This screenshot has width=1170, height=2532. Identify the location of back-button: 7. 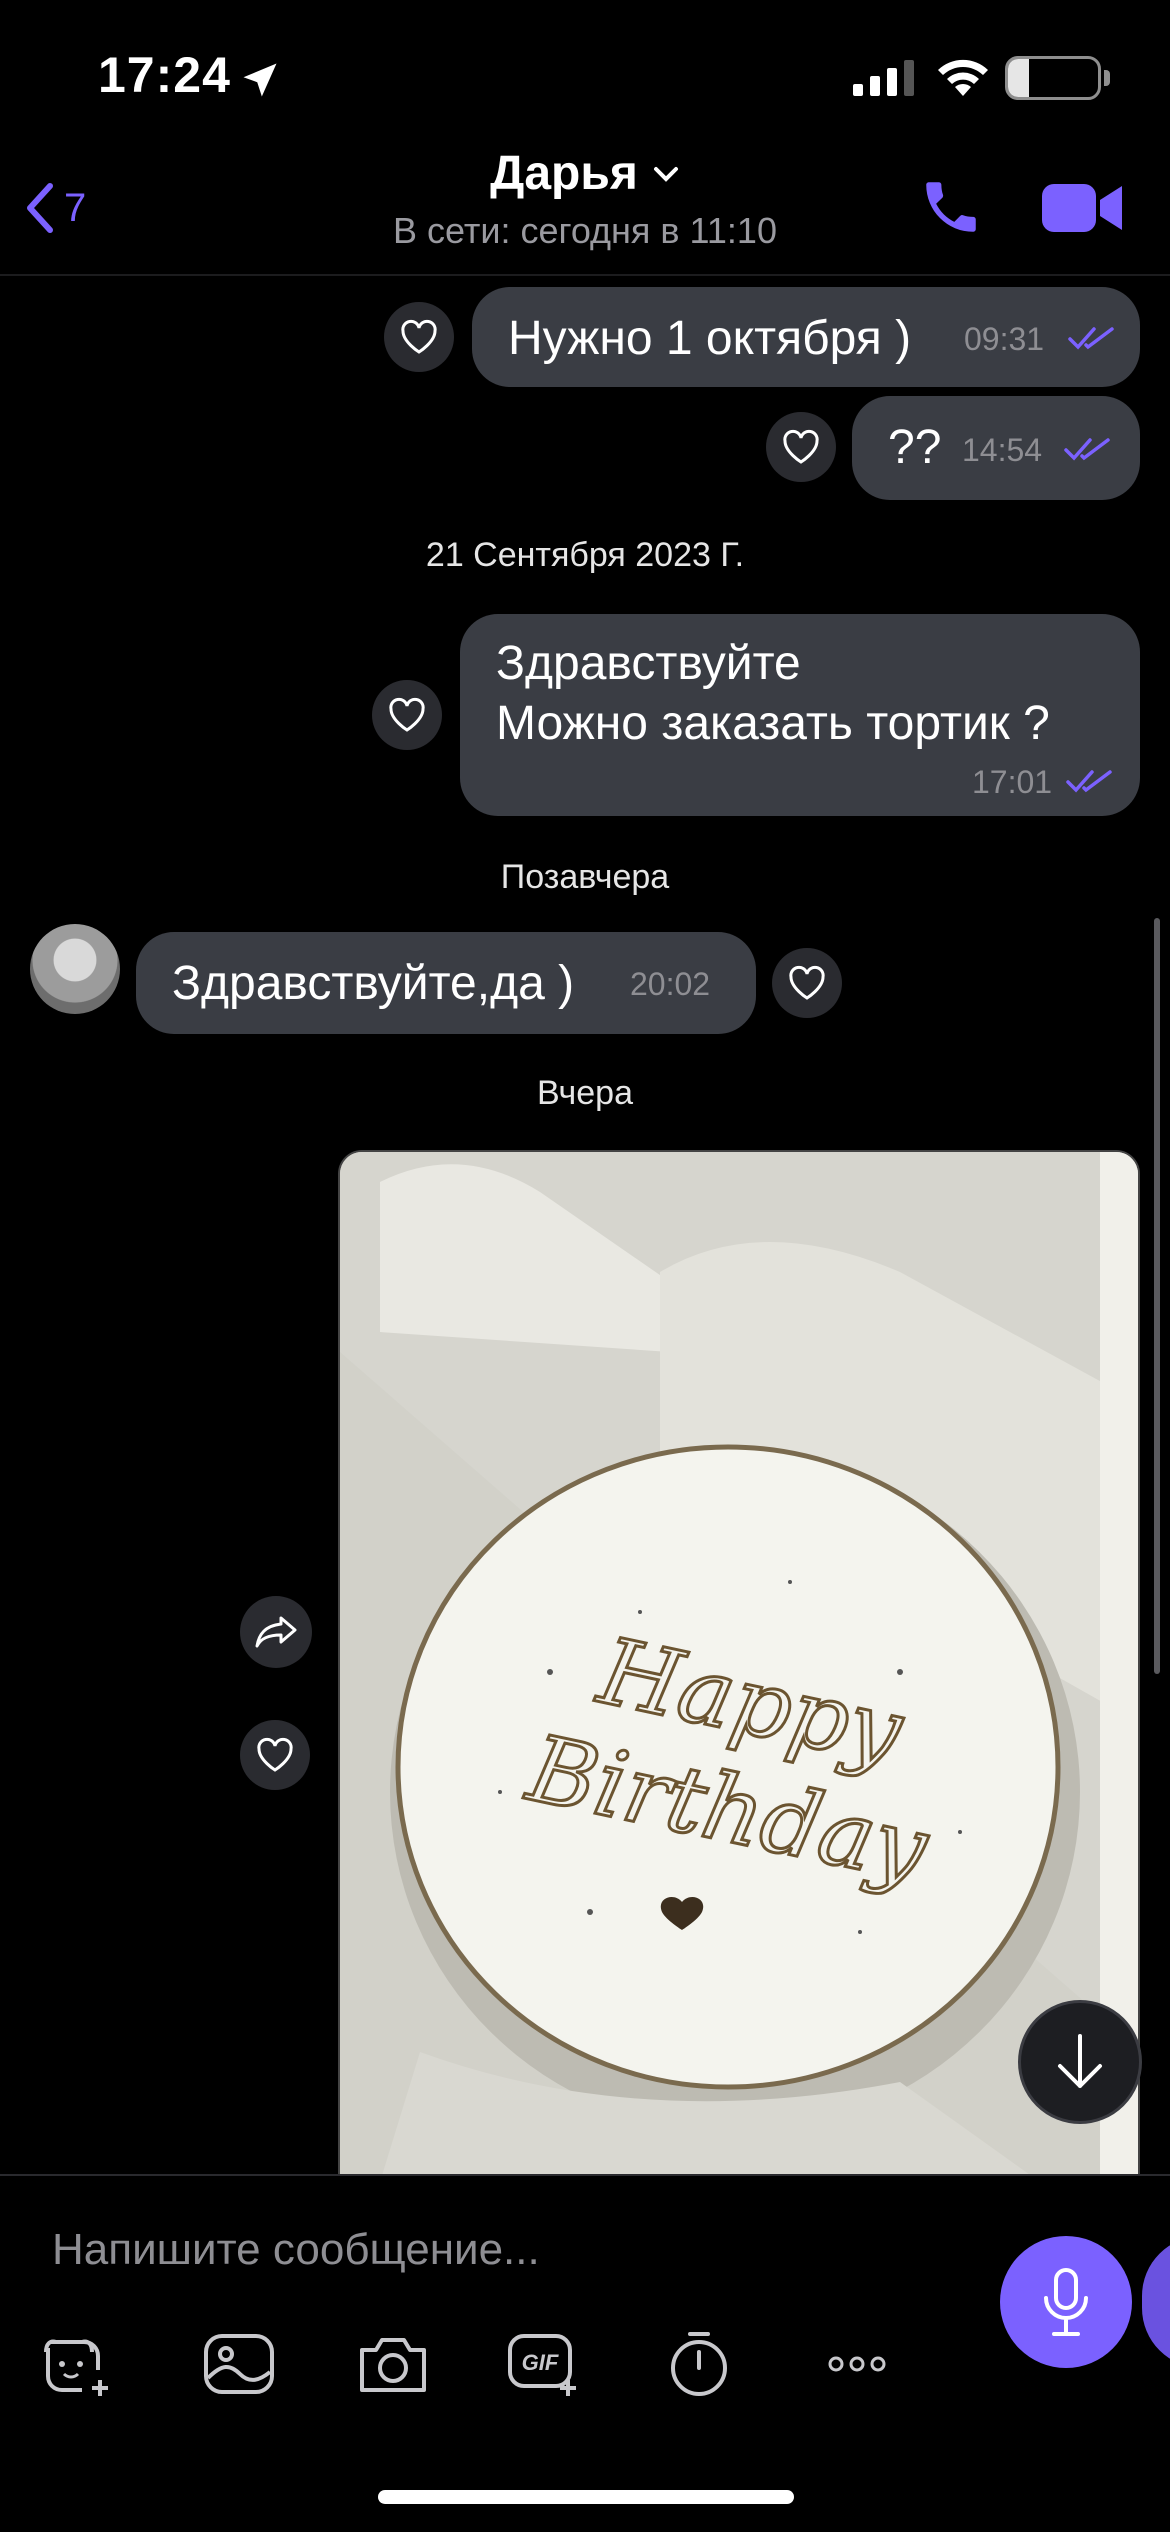
(54, 208).